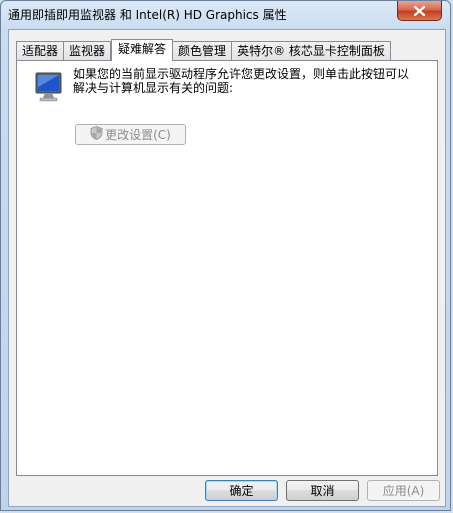  I want to click on change-settings-button: 更改设置(C), so click(130, 134).